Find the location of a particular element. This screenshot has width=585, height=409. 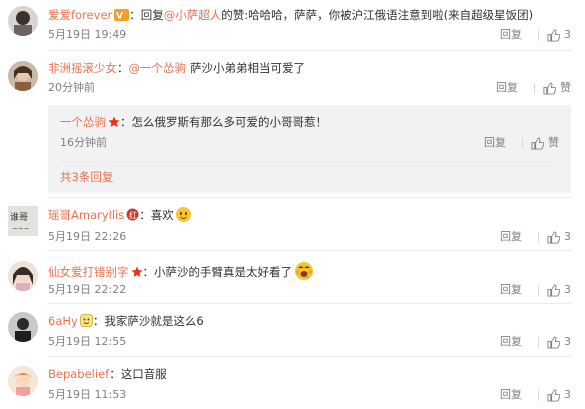

comment-text: 非洲摇滚少女：@一个怂驹 萨沙小弟弟相当可爱了 is located at coordinates (176, 68).